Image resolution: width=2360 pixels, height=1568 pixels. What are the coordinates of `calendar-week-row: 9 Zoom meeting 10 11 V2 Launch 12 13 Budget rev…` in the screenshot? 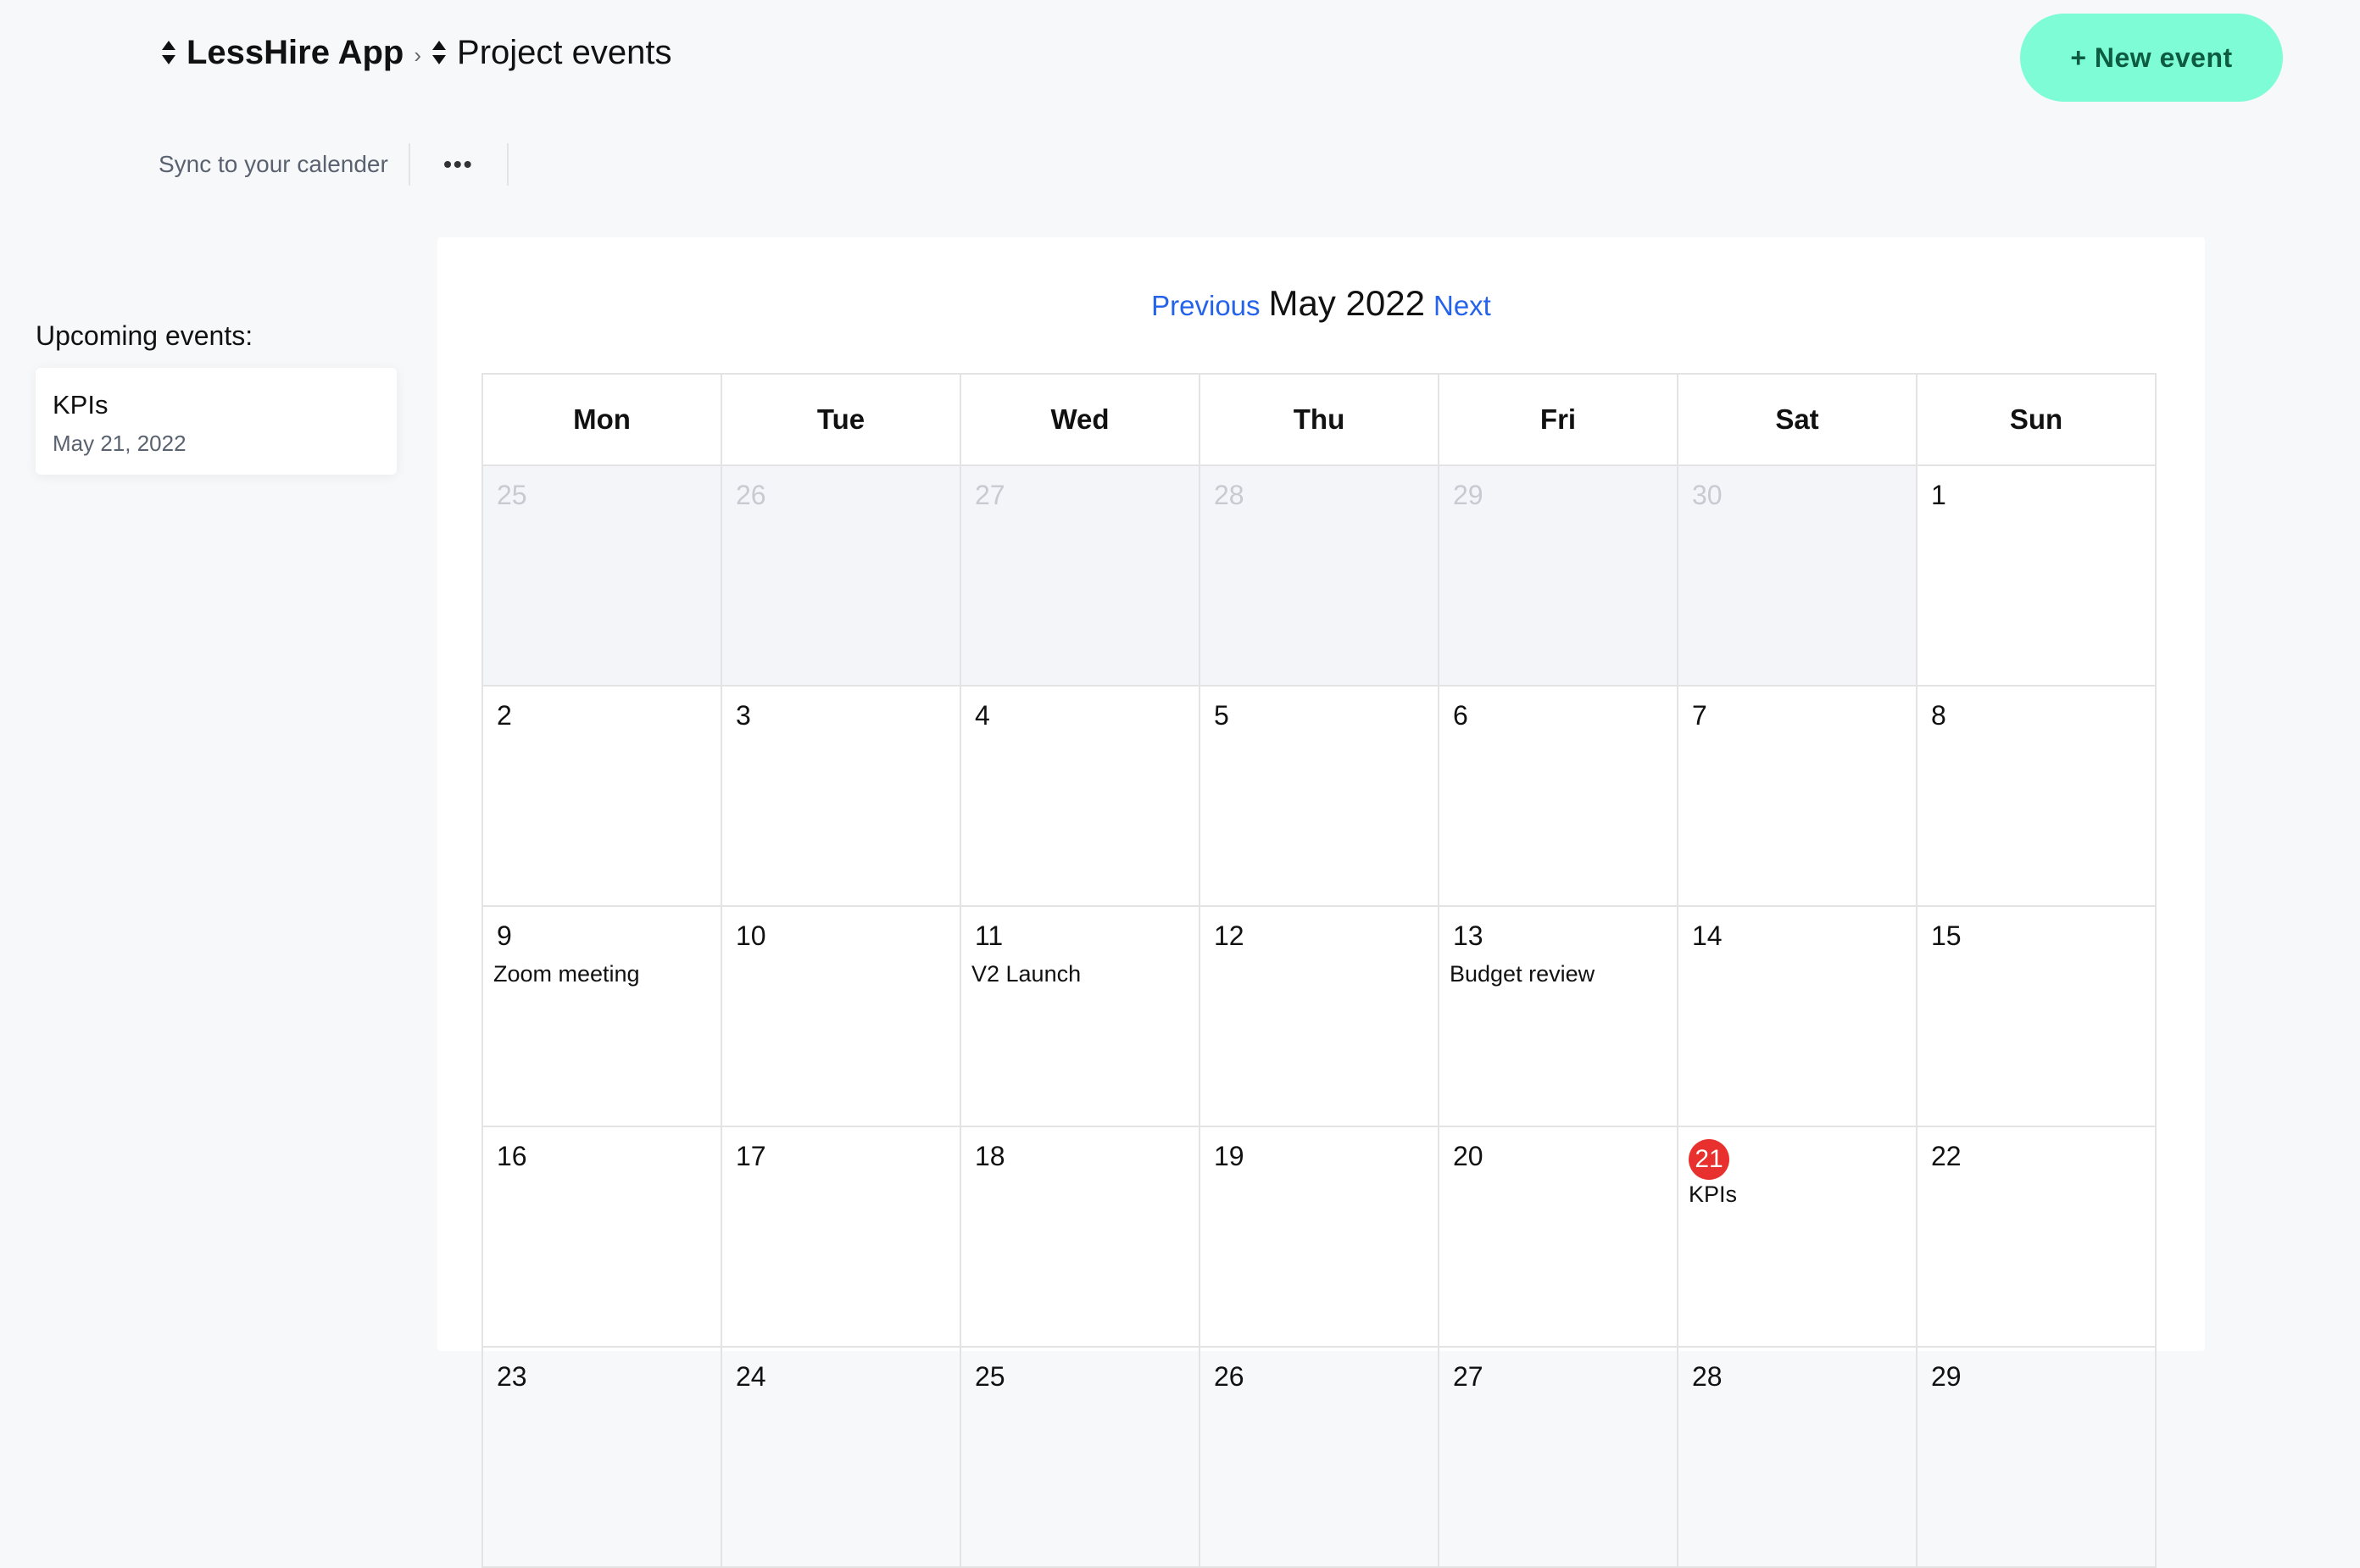 It's located at (1319, 1016).